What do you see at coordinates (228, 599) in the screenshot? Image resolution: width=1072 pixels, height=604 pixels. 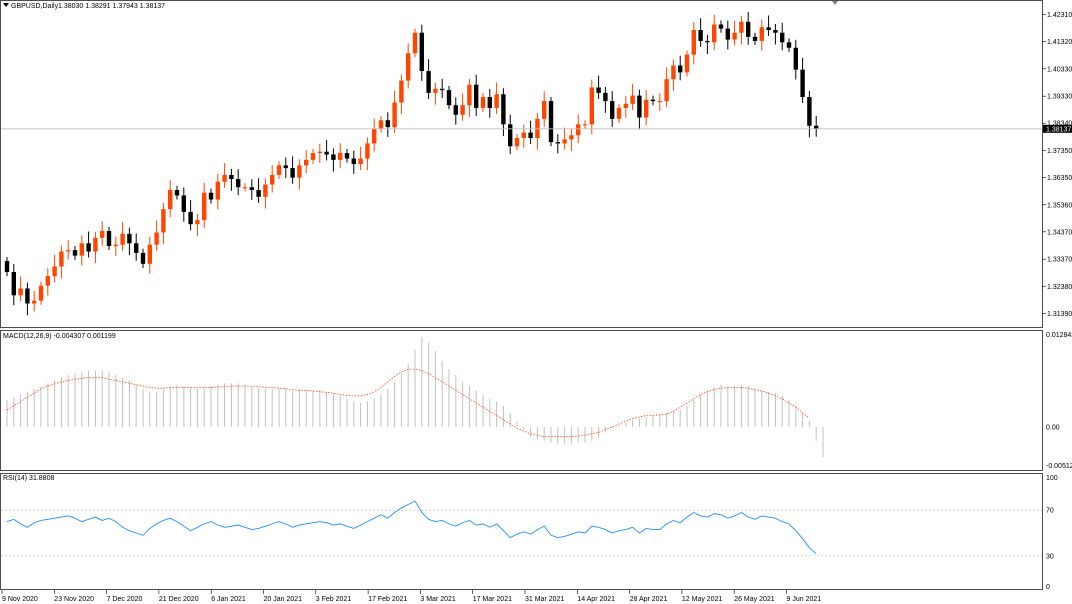 I see `time-tick-label: 6 Jan 2021` at bounding box center [228, 599].